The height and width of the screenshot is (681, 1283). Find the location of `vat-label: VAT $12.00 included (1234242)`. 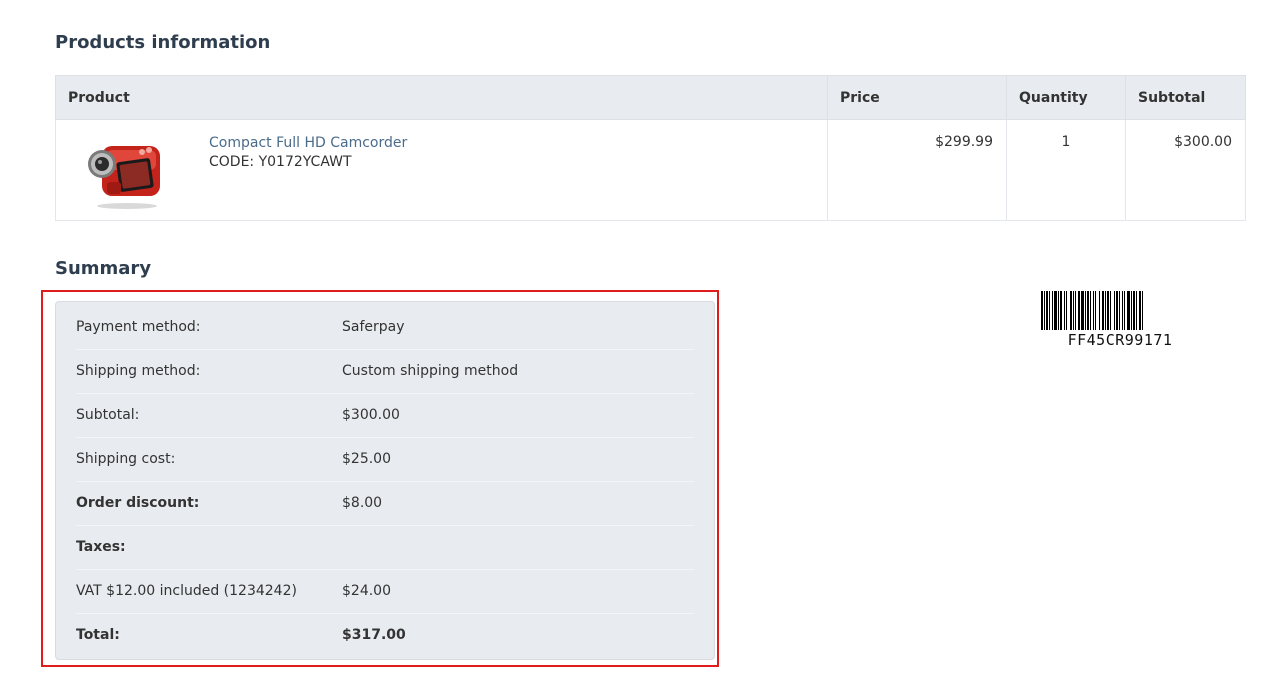

vat-label: VAT $12.00 included (1234242) is located at coordinates (186, 591).